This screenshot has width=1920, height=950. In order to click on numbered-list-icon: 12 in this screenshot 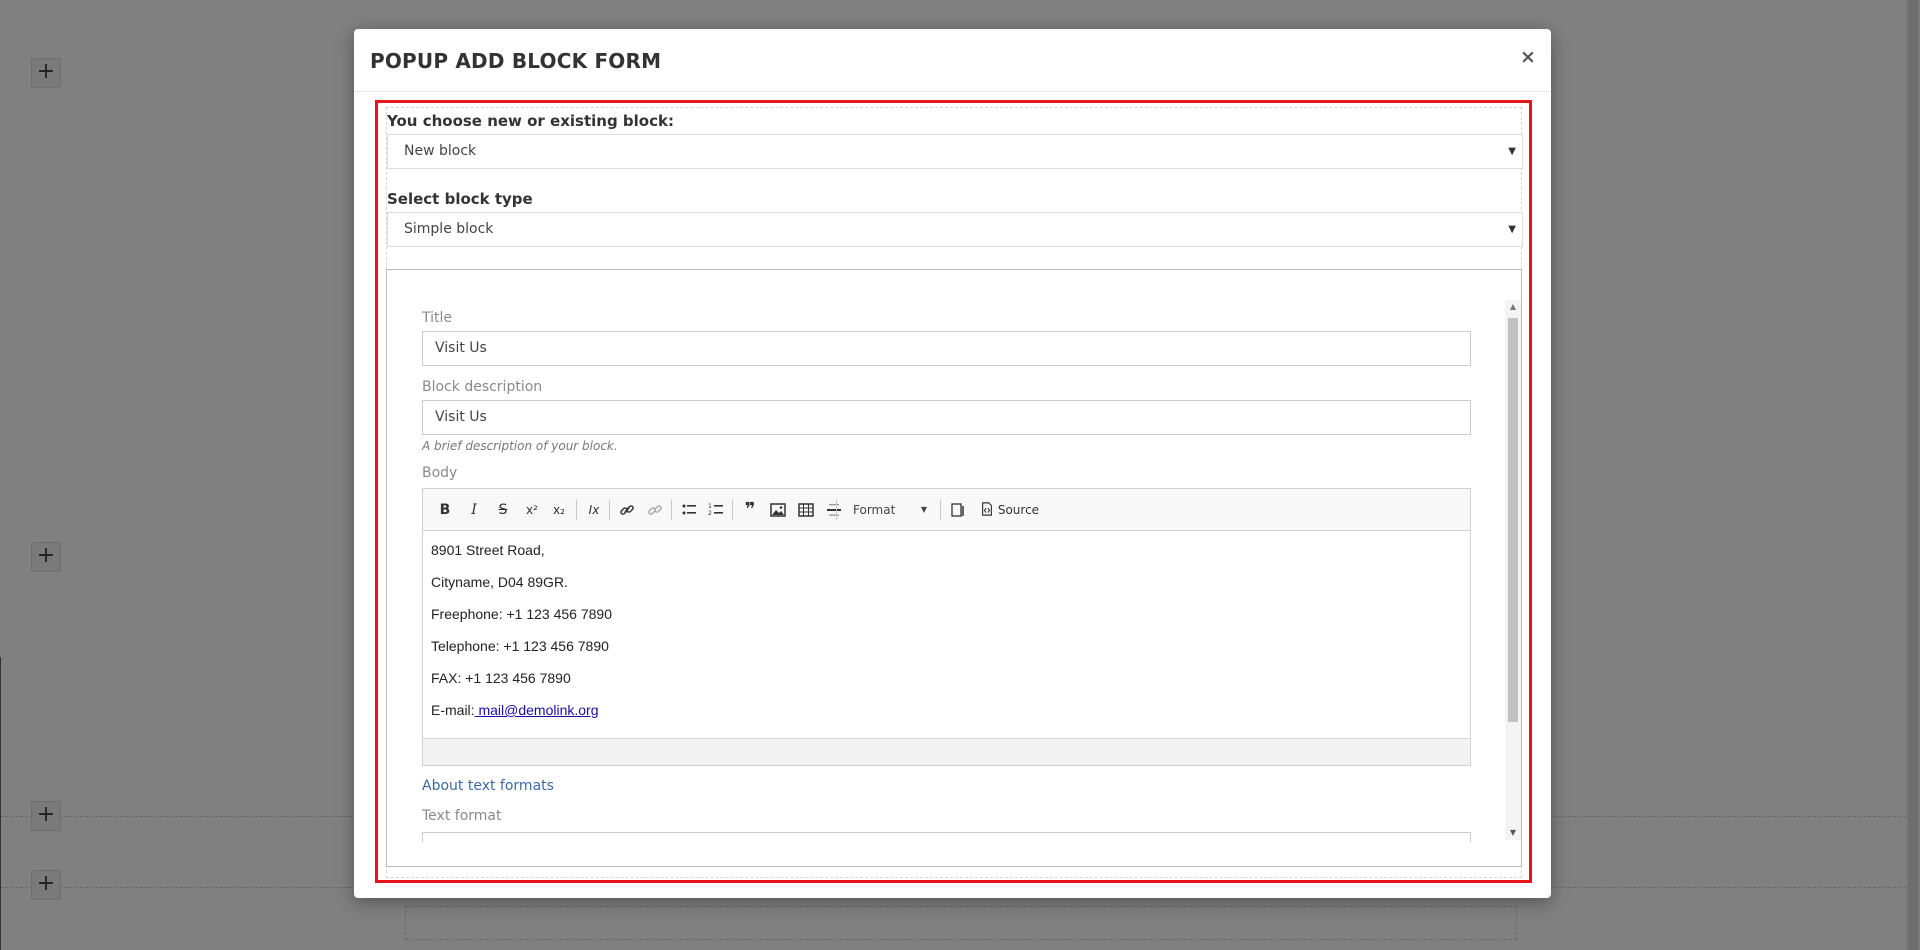, I will do `click(715, 510)`.